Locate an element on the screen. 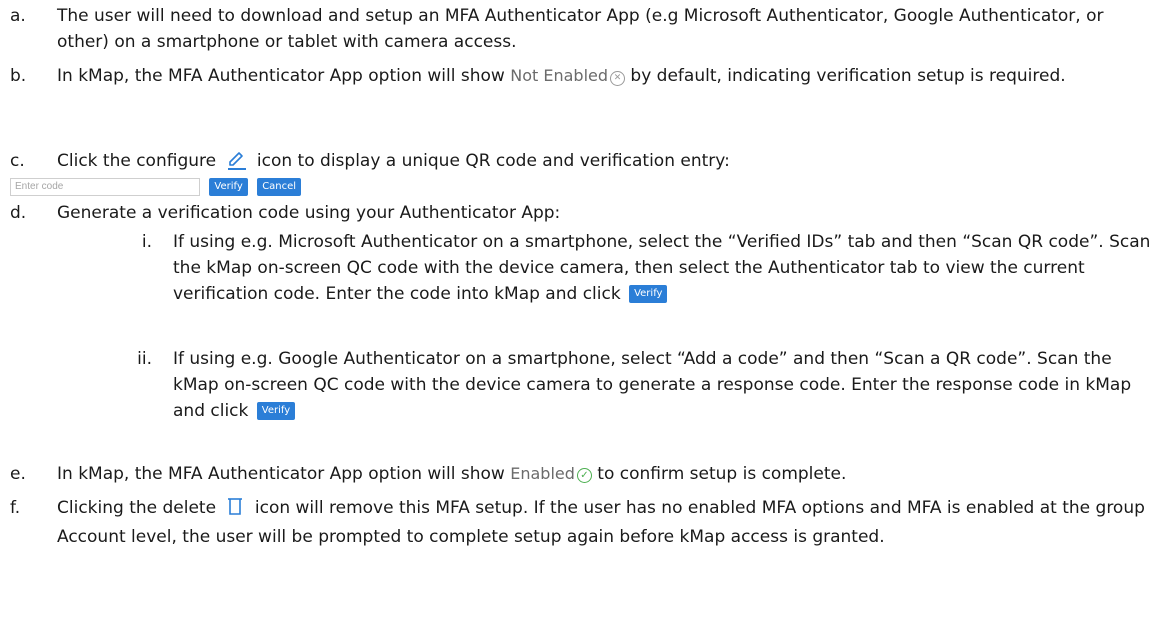 The width and height of the screenshot is (1162, 617). code-entry-row: Enter code Verify Cancel is located at coordinates (156, 187).